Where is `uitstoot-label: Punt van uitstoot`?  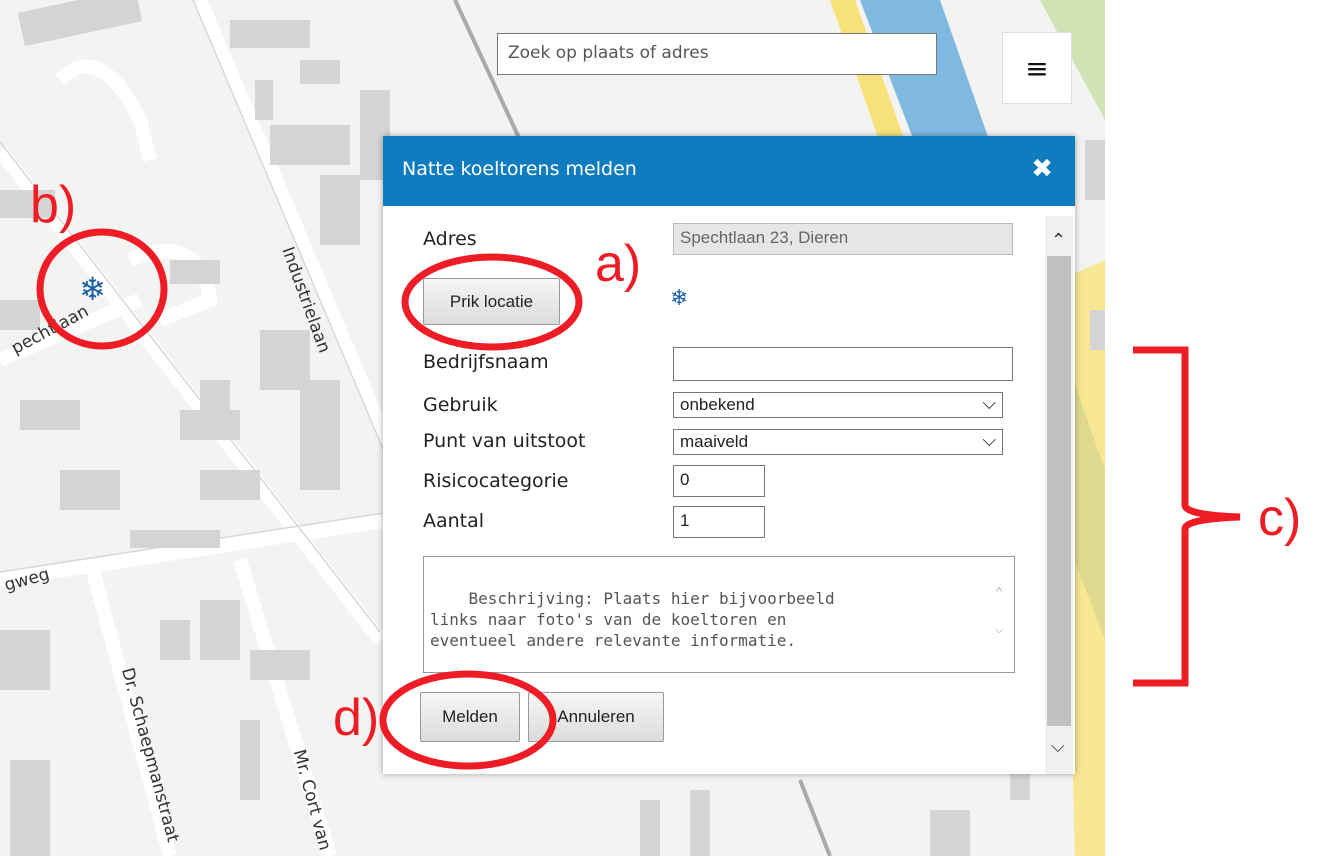 uitstoot-label: Punt van uitstoot is located at coordinates (504, 441).